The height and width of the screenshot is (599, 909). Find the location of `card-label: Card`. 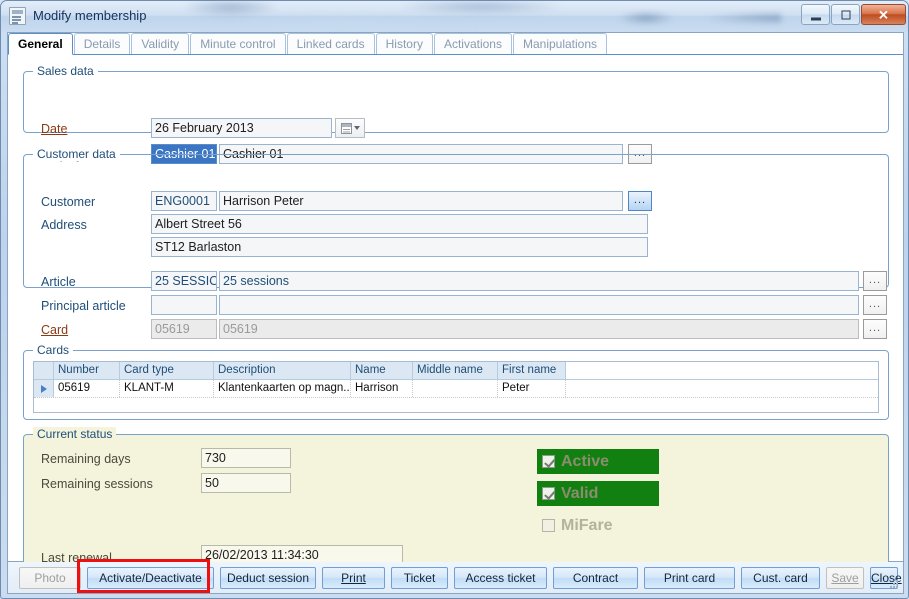

card-label: Card is located at coordinates (54, 330).